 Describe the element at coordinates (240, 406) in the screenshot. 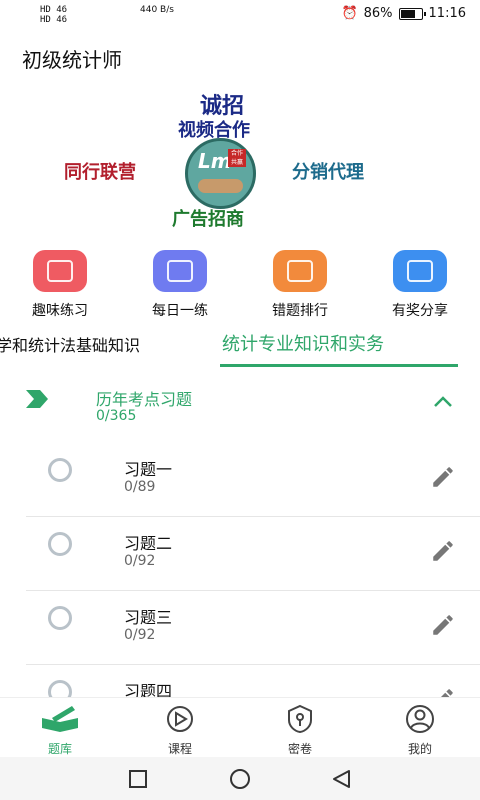

I see `chapter-header: 历年考点习题 0/365` at that location.